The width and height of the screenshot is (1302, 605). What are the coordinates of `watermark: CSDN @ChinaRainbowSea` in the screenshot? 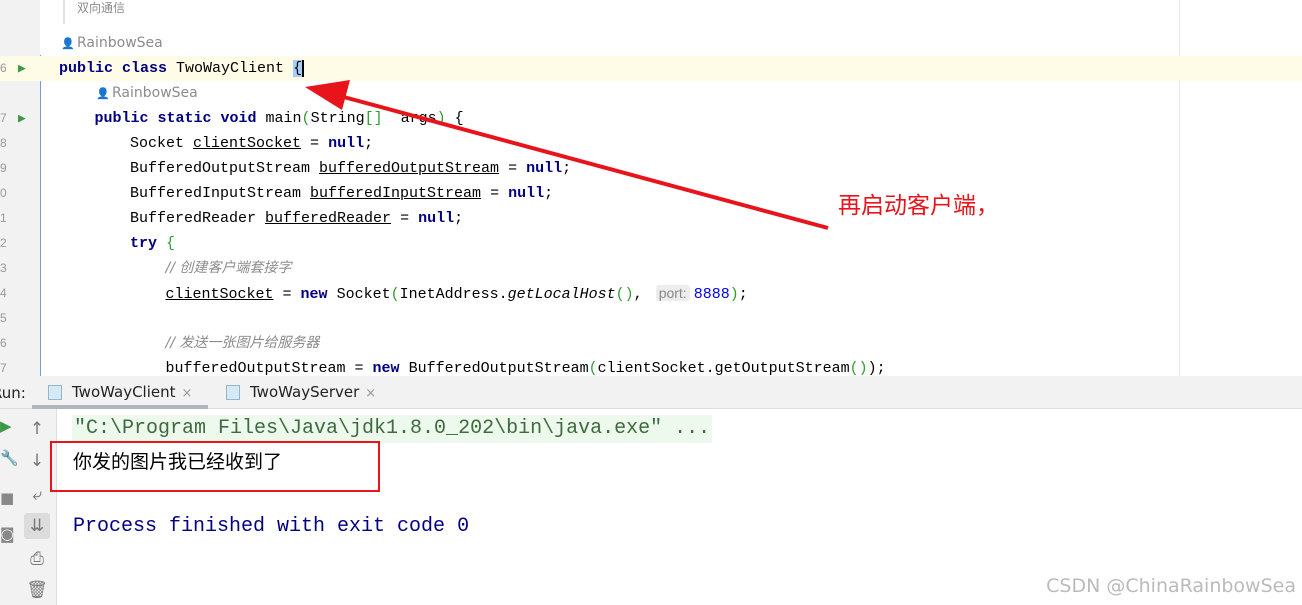 It's located at (1171, 586).